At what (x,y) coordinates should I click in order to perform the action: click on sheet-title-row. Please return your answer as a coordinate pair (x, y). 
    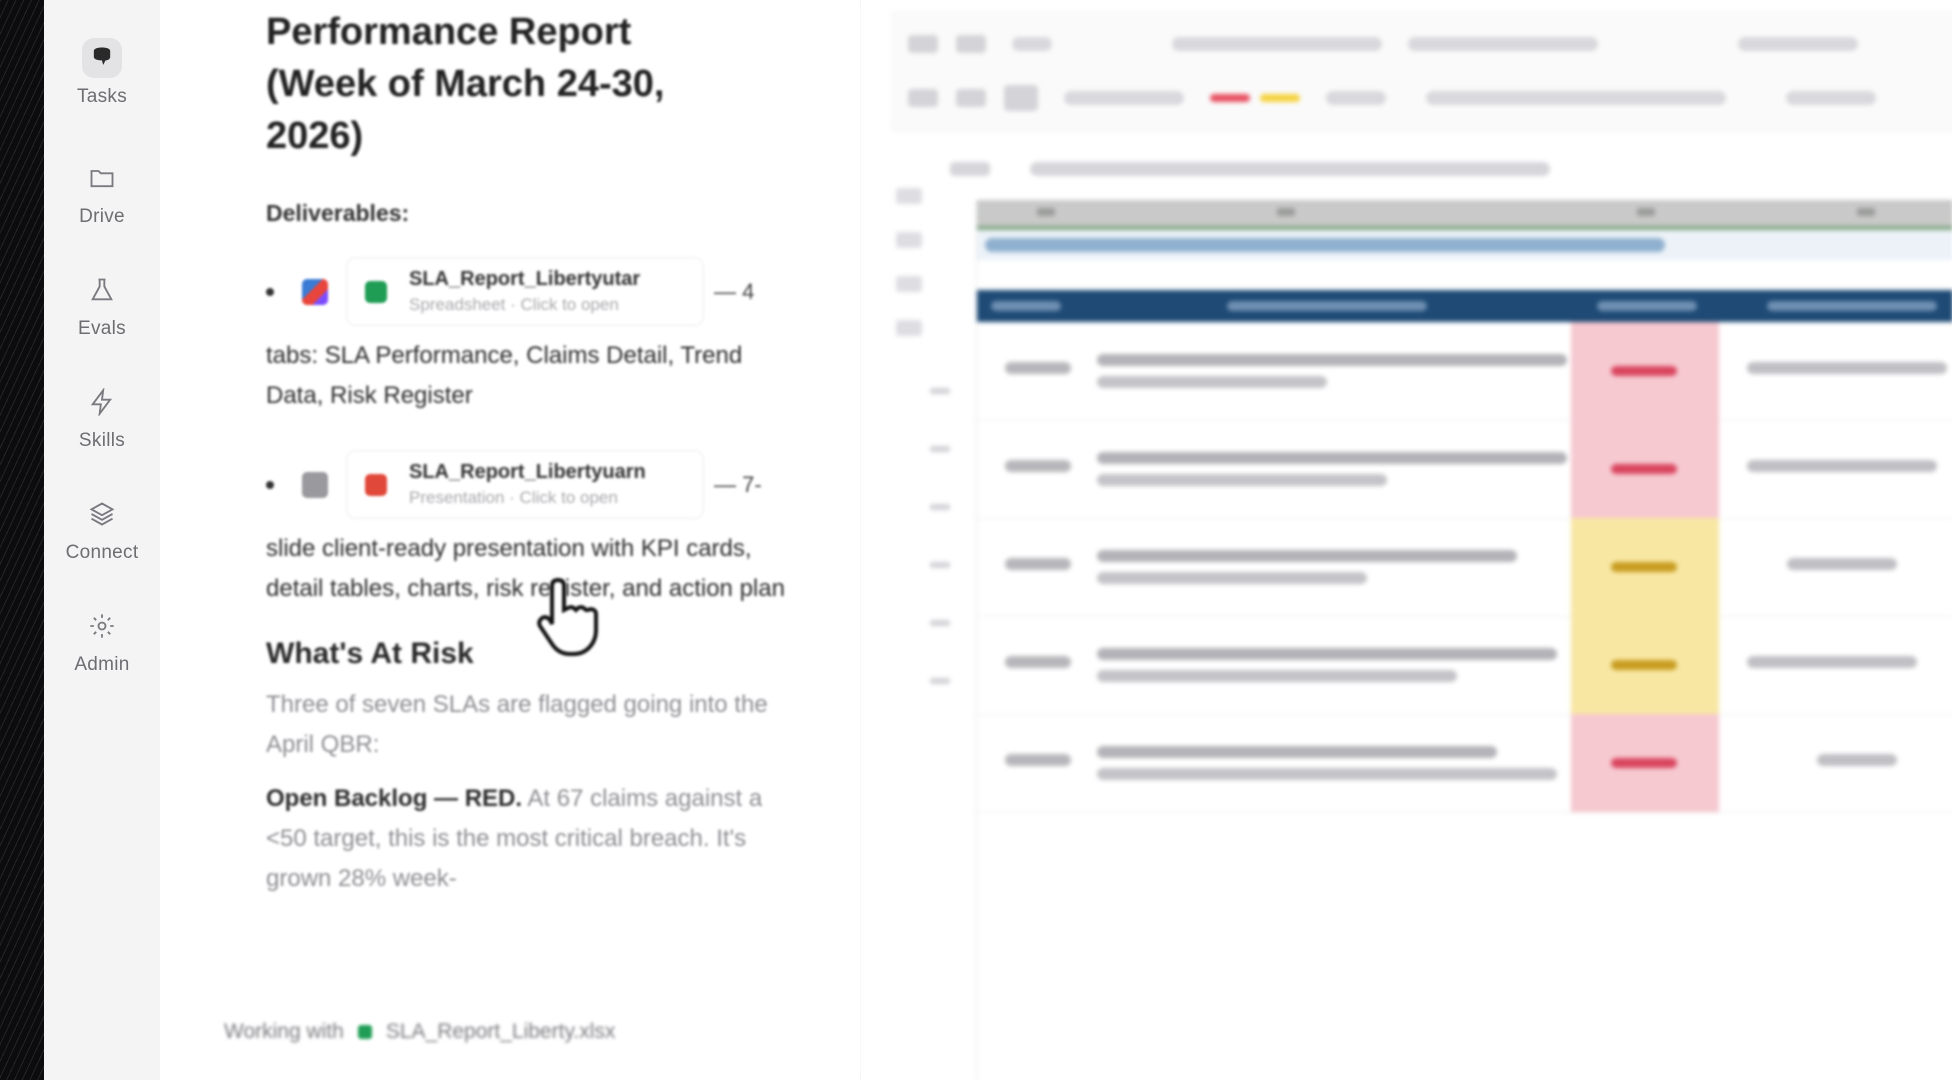
    Looking at the image, I should click on (1464, 245).